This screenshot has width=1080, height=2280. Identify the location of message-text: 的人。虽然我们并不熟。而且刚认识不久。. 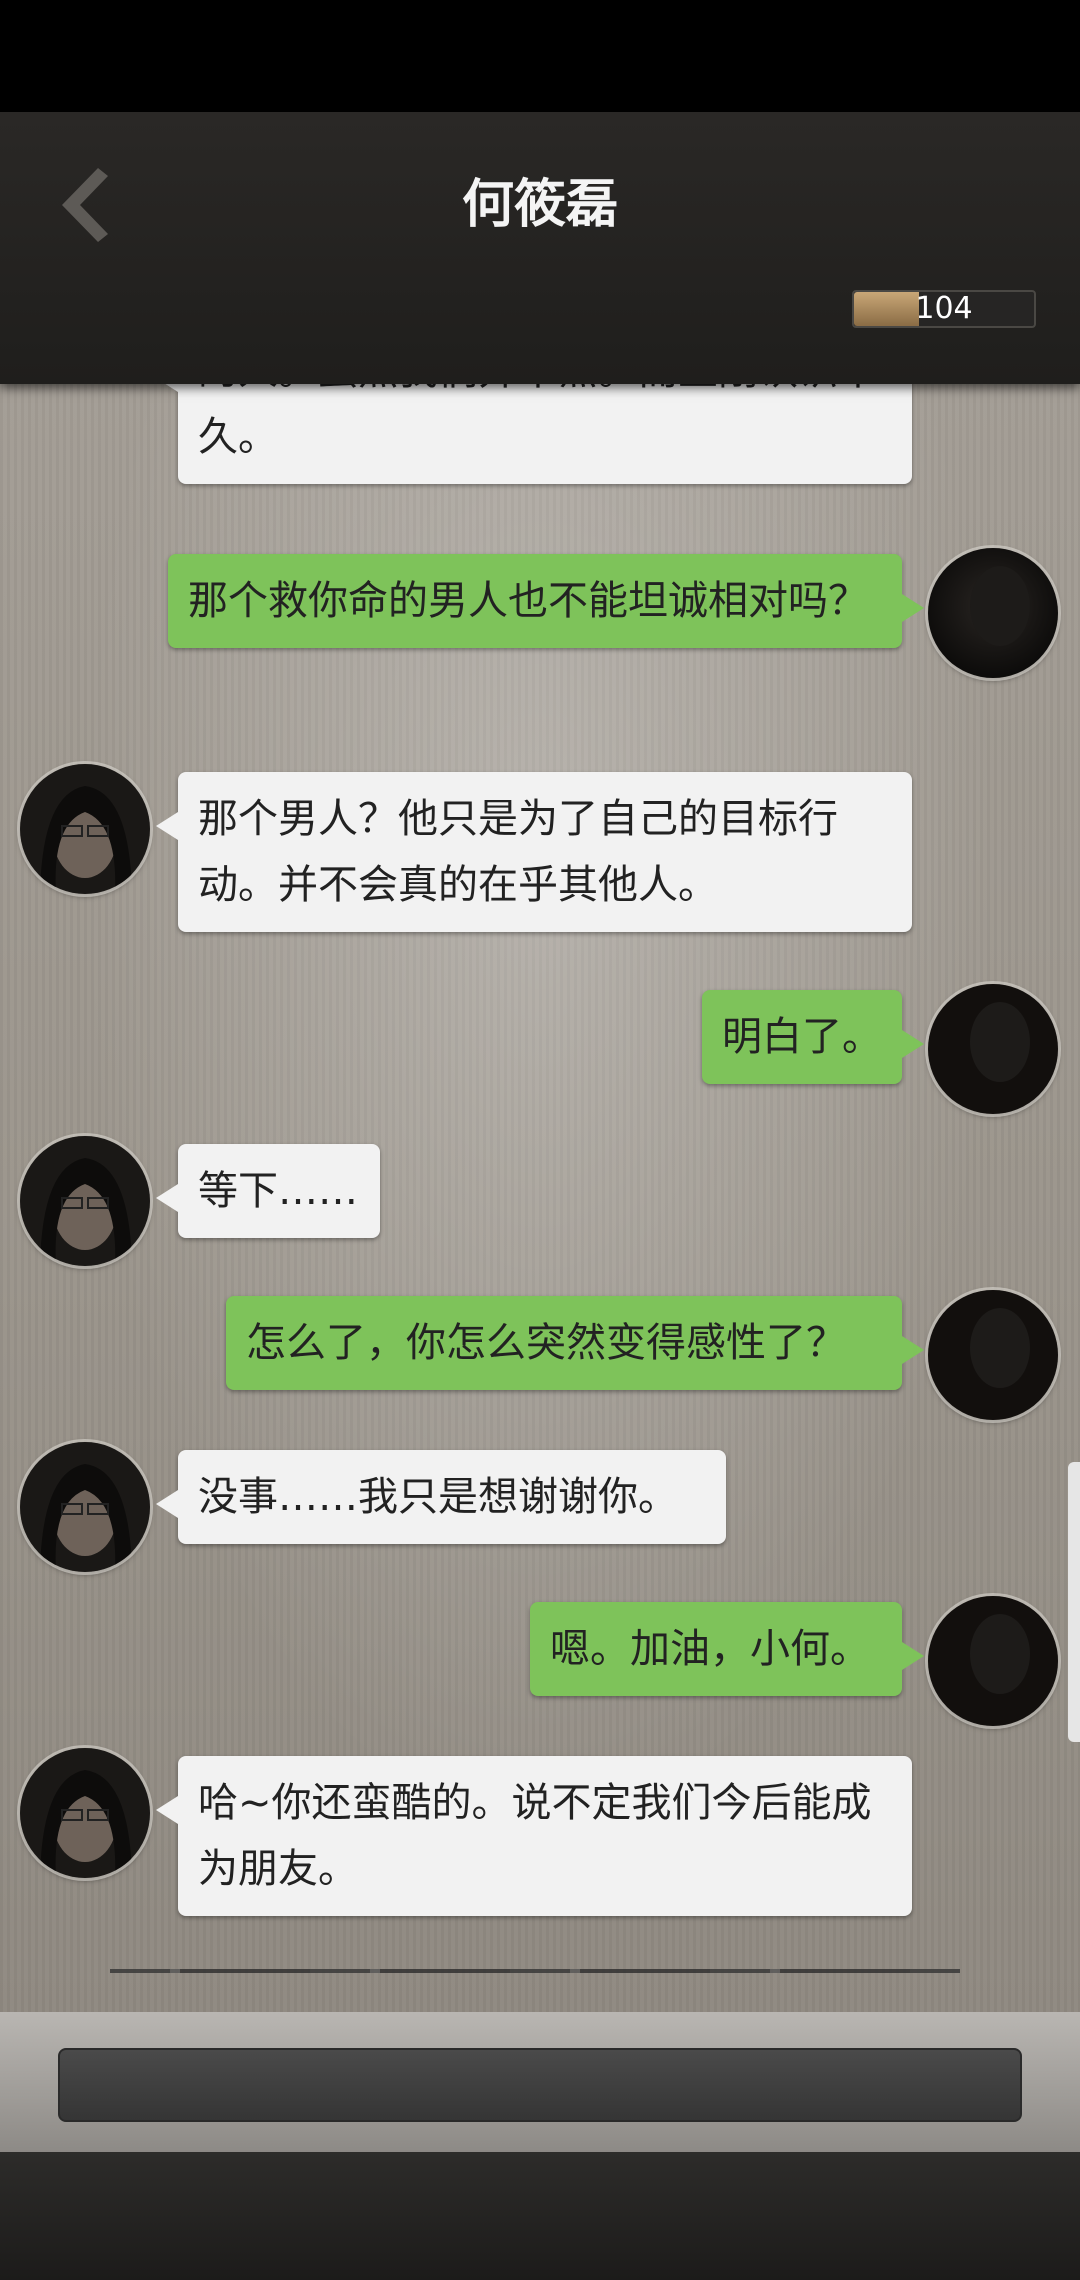
(538, 422).